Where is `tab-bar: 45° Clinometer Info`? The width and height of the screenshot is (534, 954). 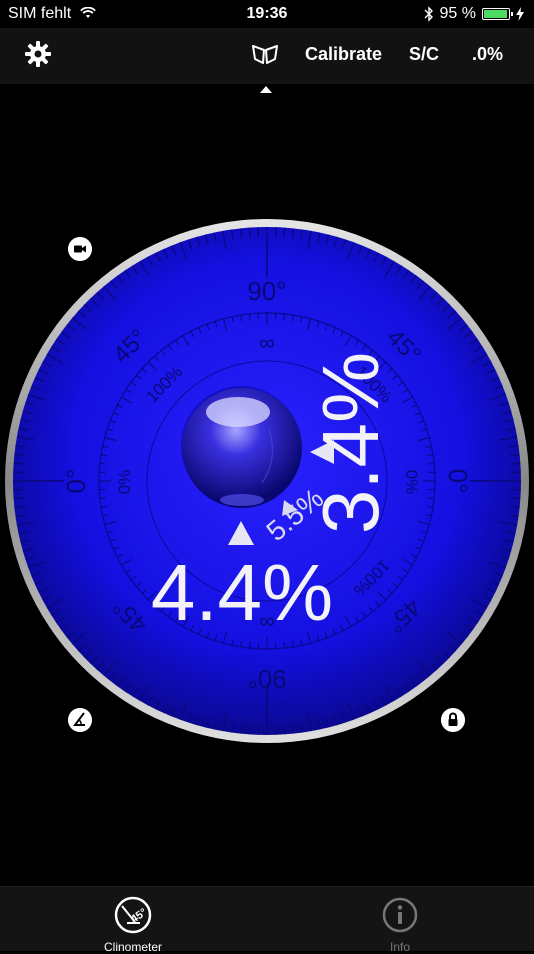 tab-bar: 45° Clinometer Info is located at coordinates (267, 918).